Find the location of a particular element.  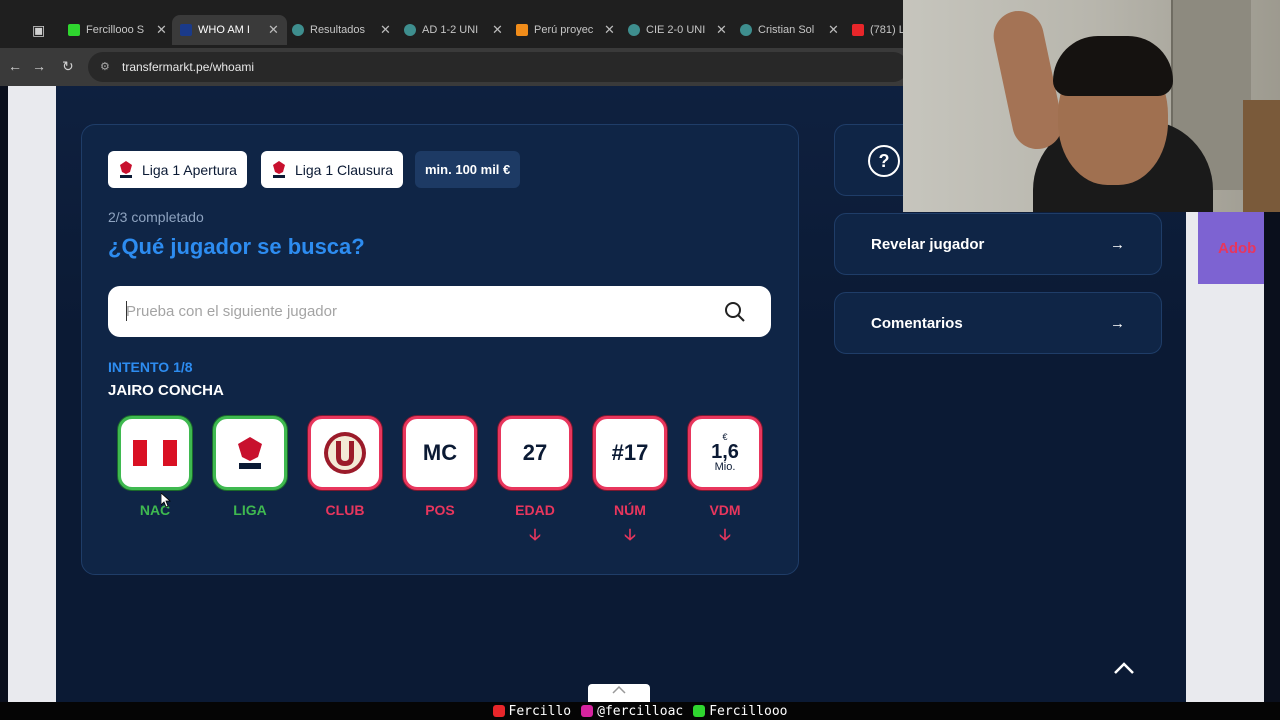

ad-banner: Adob is located at coordinates (1231, 248).